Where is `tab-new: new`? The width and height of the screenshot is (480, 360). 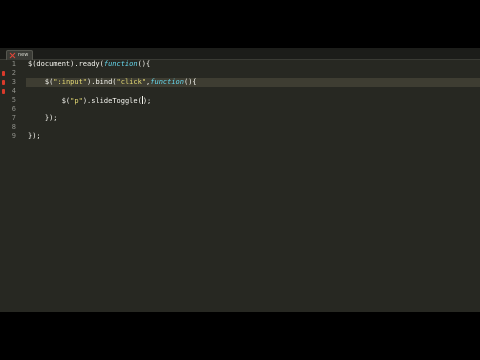
tab-new: new is located at coordinates (20, 55).